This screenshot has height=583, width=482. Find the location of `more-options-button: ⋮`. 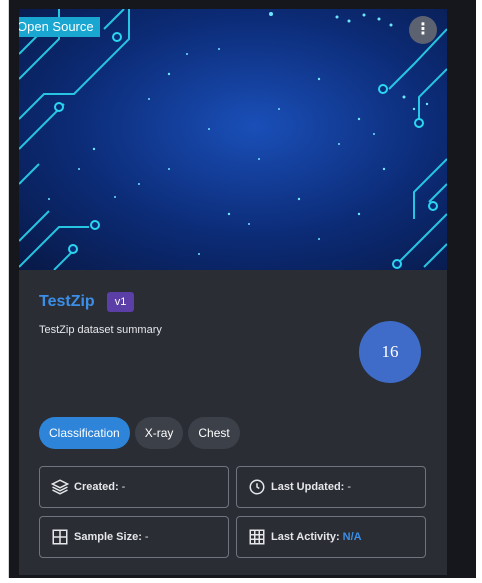

more-options-button: ⋮ is located at coordinates (423, 30).